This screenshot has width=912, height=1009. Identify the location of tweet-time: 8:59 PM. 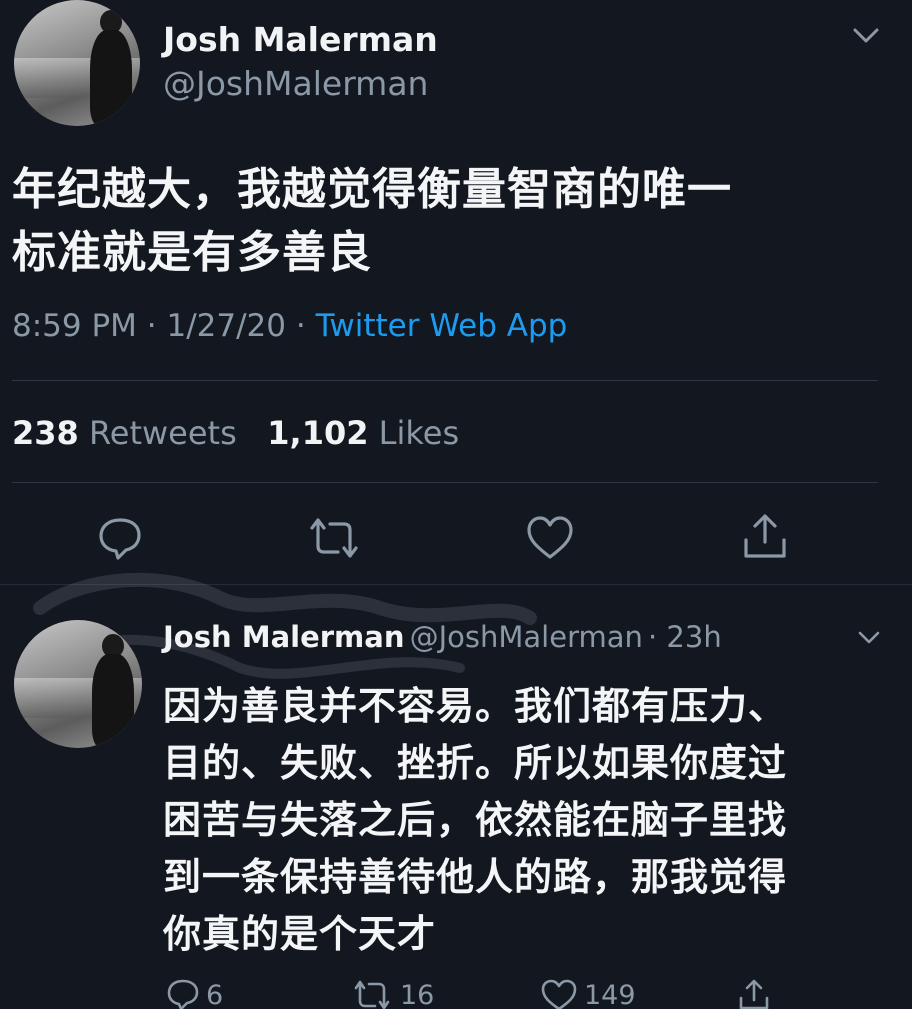
(74, 326).